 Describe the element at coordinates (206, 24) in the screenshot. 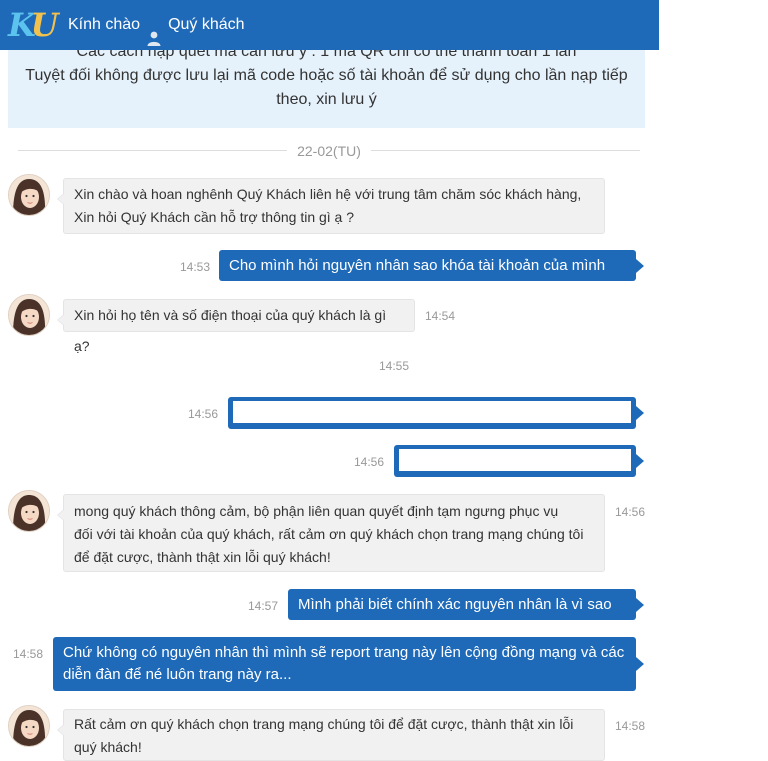

I see `user-label: Quý khách` at that location.